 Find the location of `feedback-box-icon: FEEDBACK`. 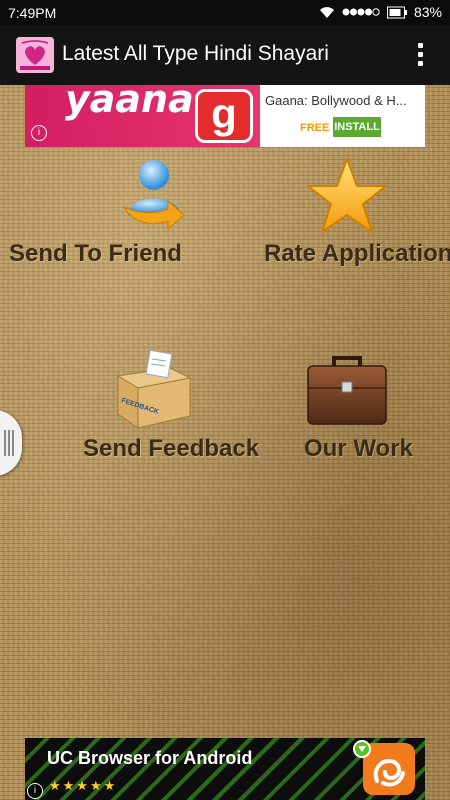

feedback-box-icon: FEEDBACK is located at coordinates (154, 389).